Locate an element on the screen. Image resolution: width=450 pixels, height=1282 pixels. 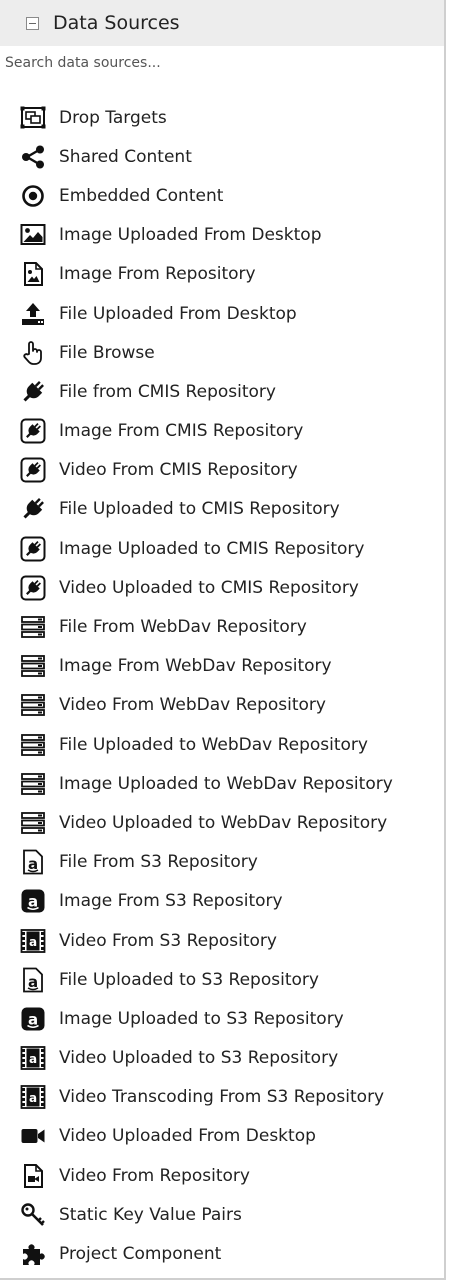
data-source-item: Project Component is located at coordinates (222, 1253).